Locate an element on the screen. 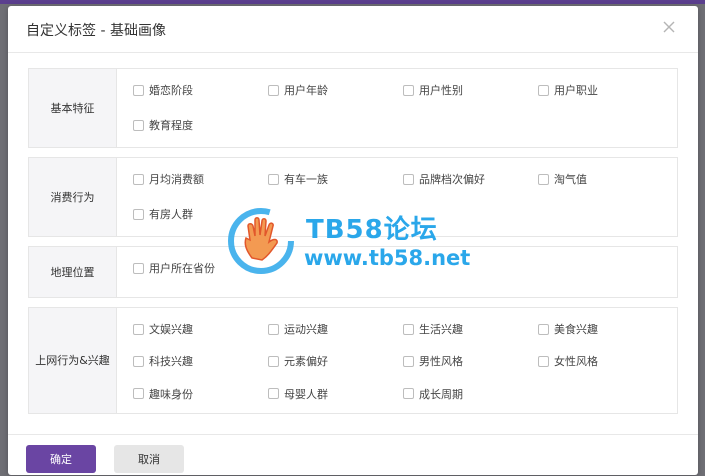 The image size is (705, 476). option-label: 科技兴趣 is located at coordinates (171, 362).